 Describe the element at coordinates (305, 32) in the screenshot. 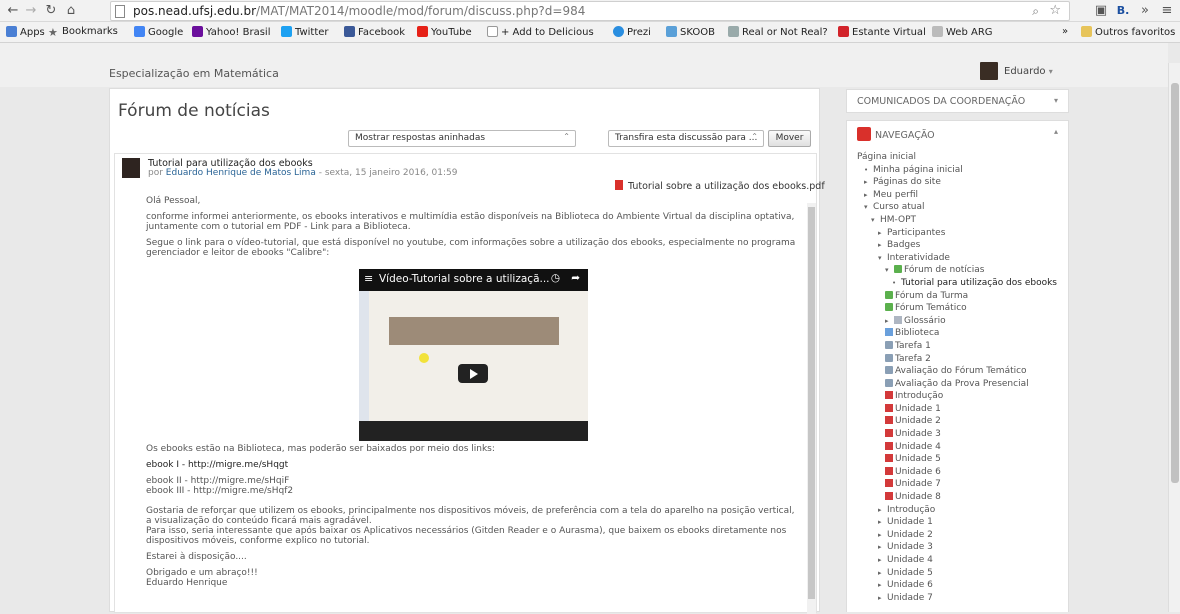

I see `bookmark-twitter: Twitter` at that location.